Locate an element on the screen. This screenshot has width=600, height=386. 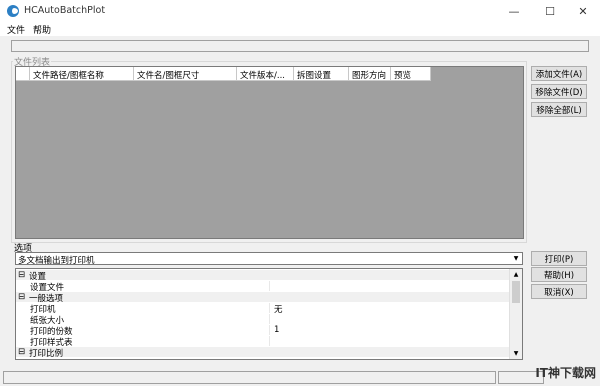
property-row-plot-style: 打印样式表 is located at coordinates (263, 342).